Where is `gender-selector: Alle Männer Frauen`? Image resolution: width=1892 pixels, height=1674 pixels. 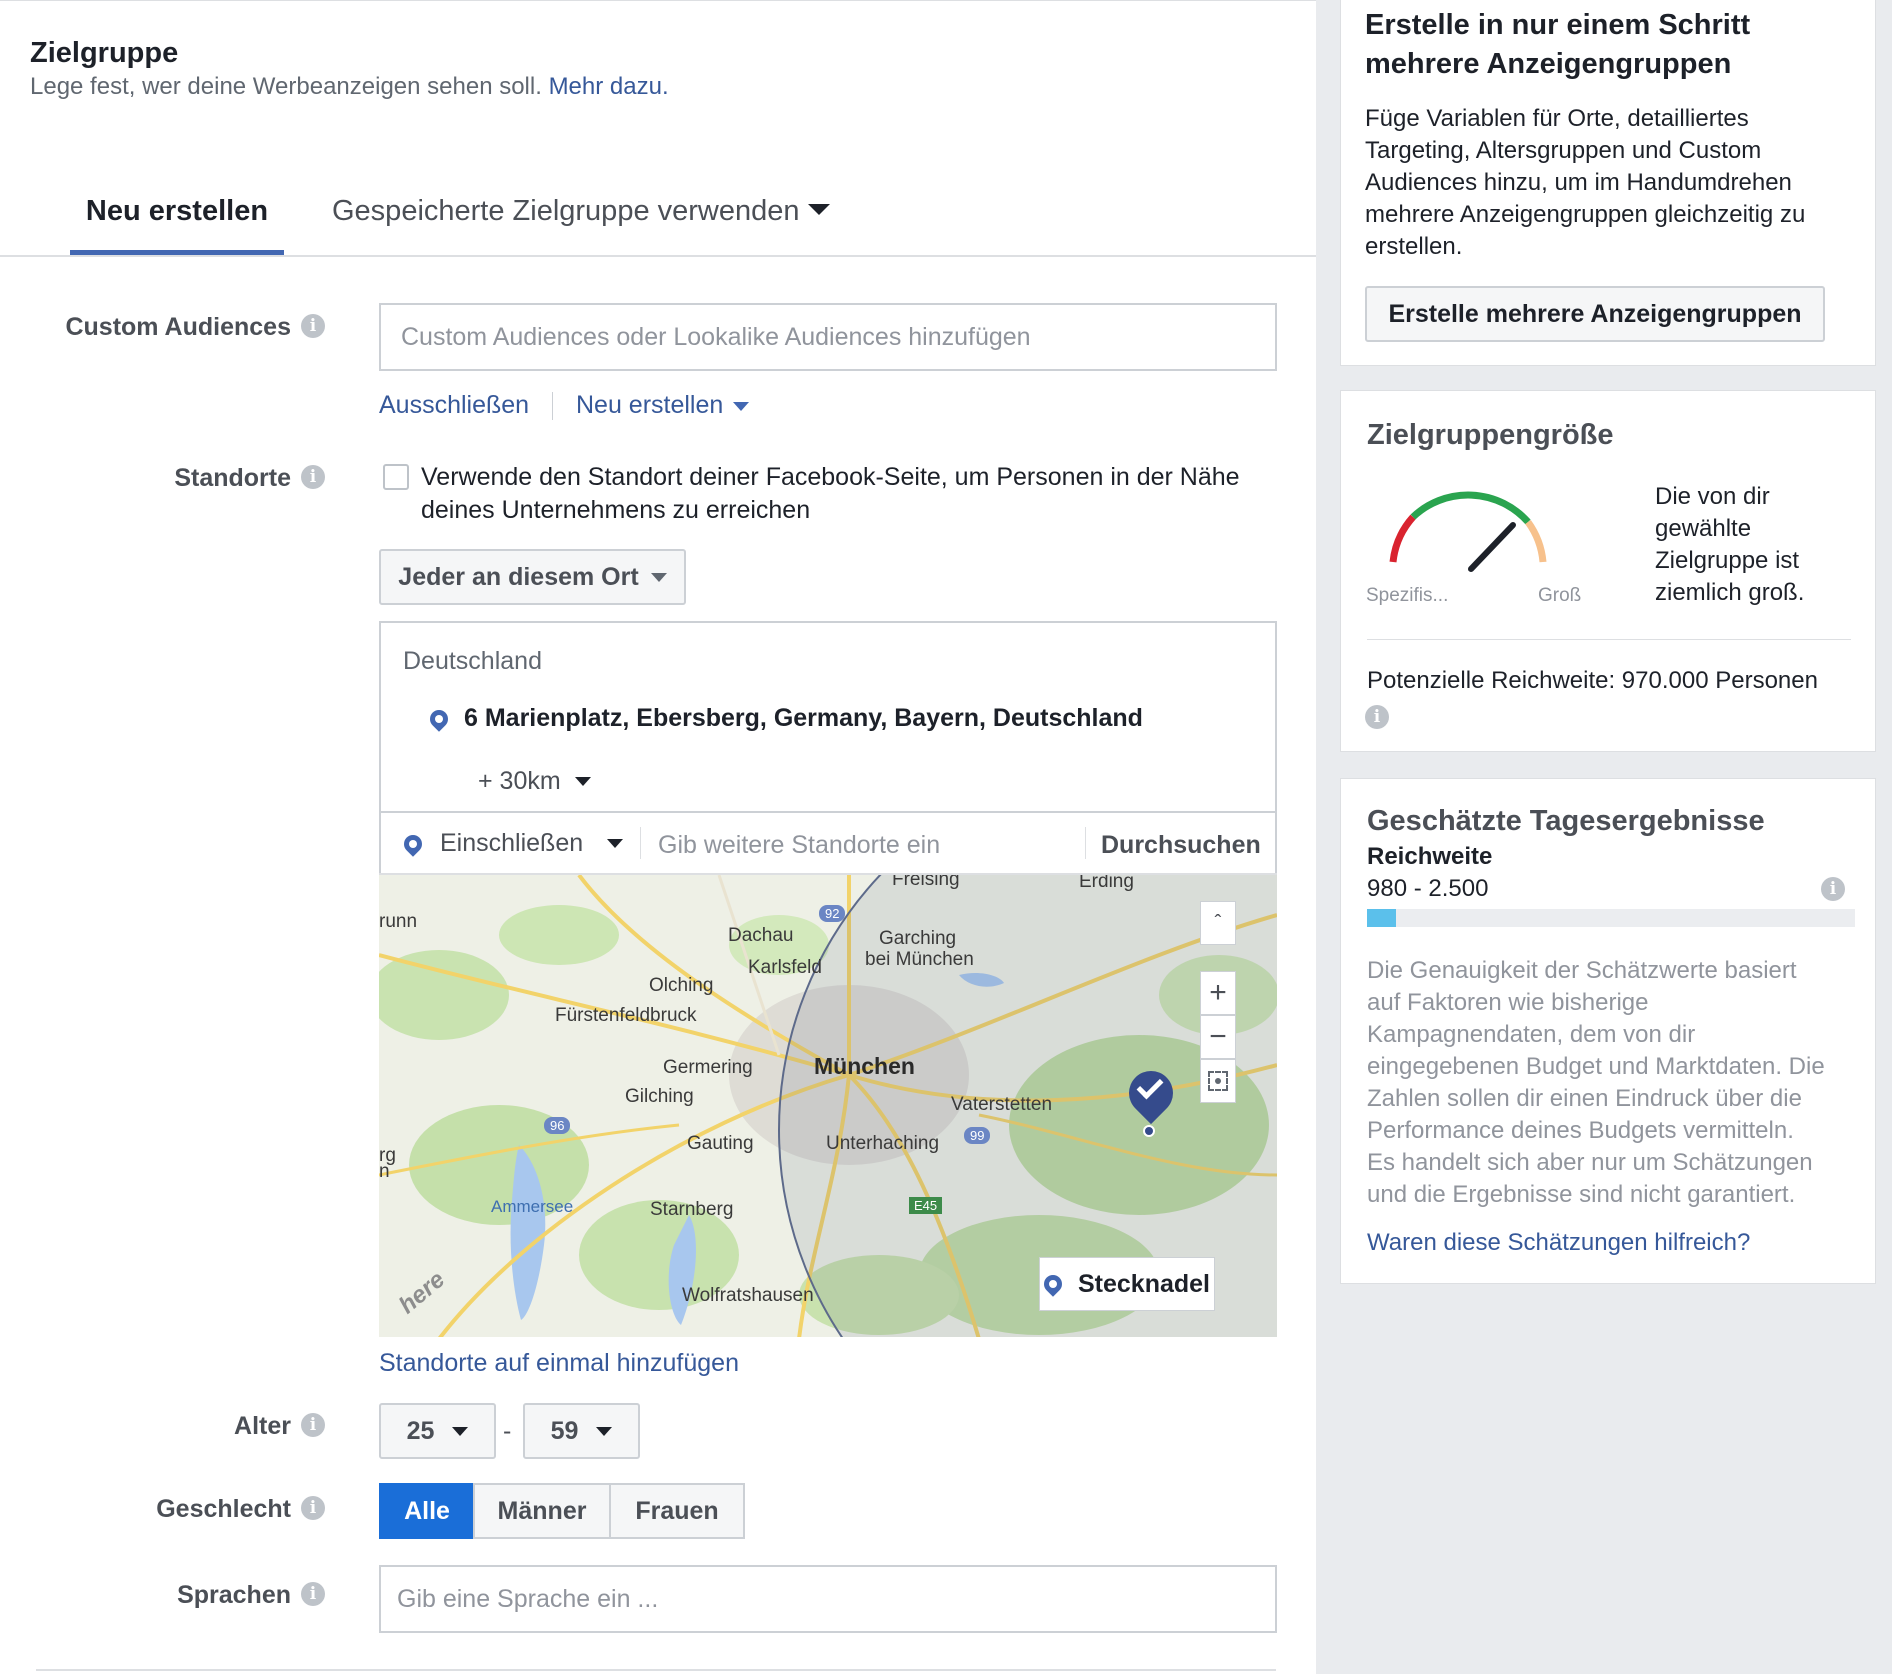 gender-selector: Alle Männer Frauen is located at coordinates (562, 1511).